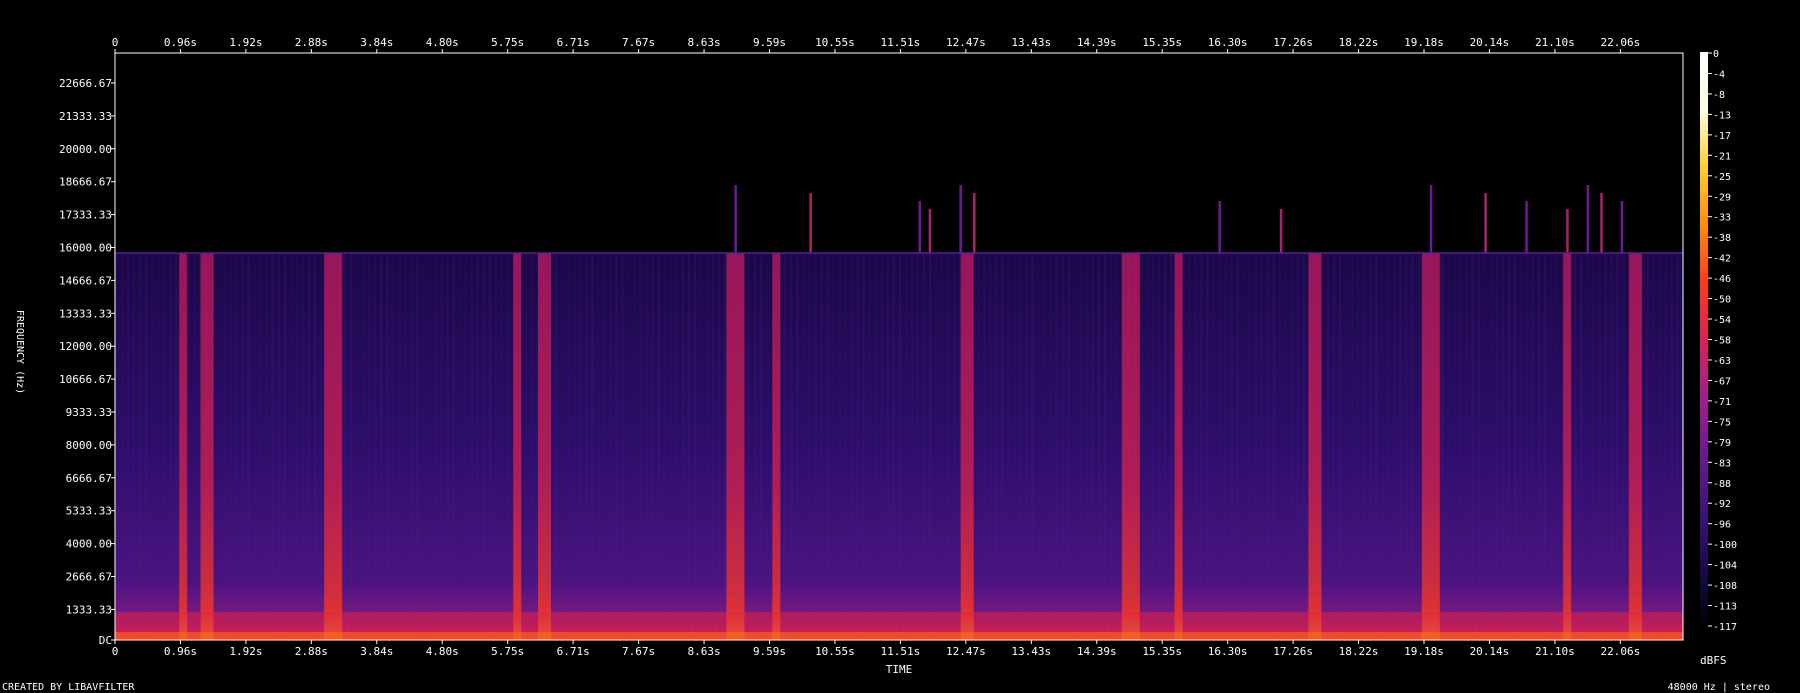  What do you see at coordinates (769, 651) in the screenshot?
I see `x-tick-label-bottom: 9.59s` at bounding box center [769, 651].